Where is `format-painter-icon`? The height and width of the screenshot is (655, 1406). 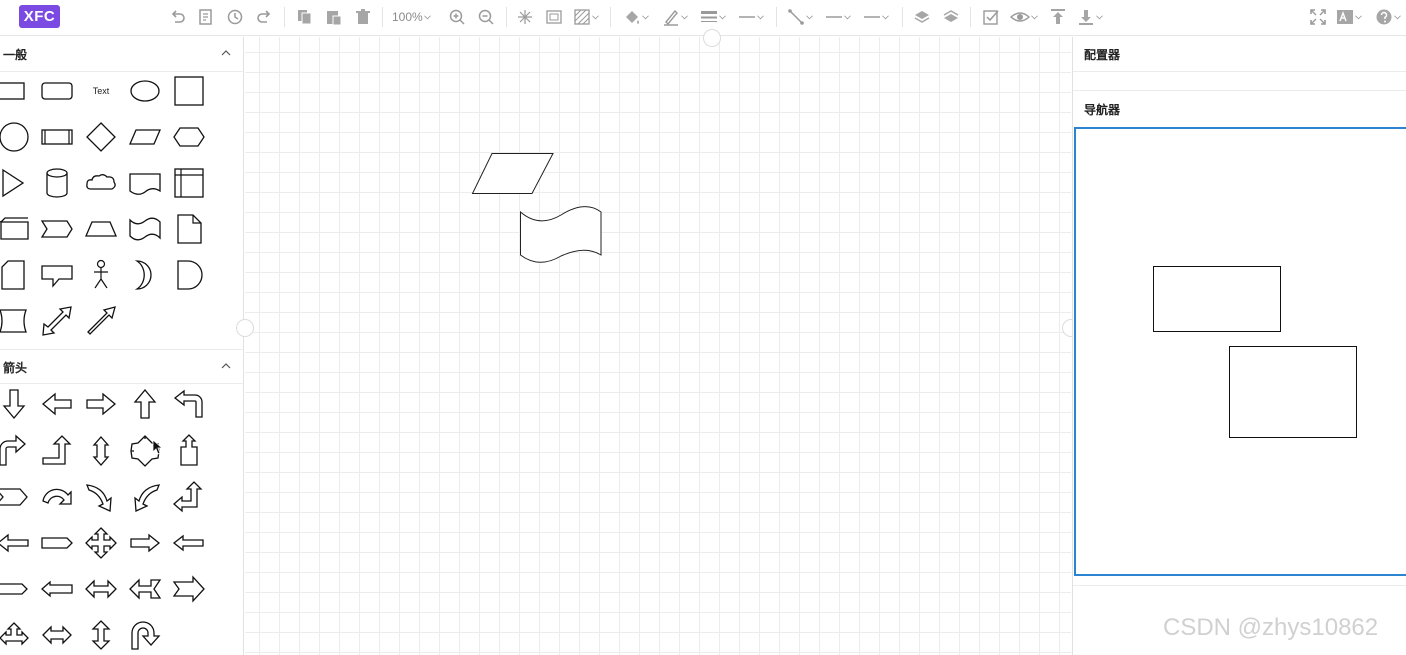 format-painter-icon is located at coordinates (206, 17).